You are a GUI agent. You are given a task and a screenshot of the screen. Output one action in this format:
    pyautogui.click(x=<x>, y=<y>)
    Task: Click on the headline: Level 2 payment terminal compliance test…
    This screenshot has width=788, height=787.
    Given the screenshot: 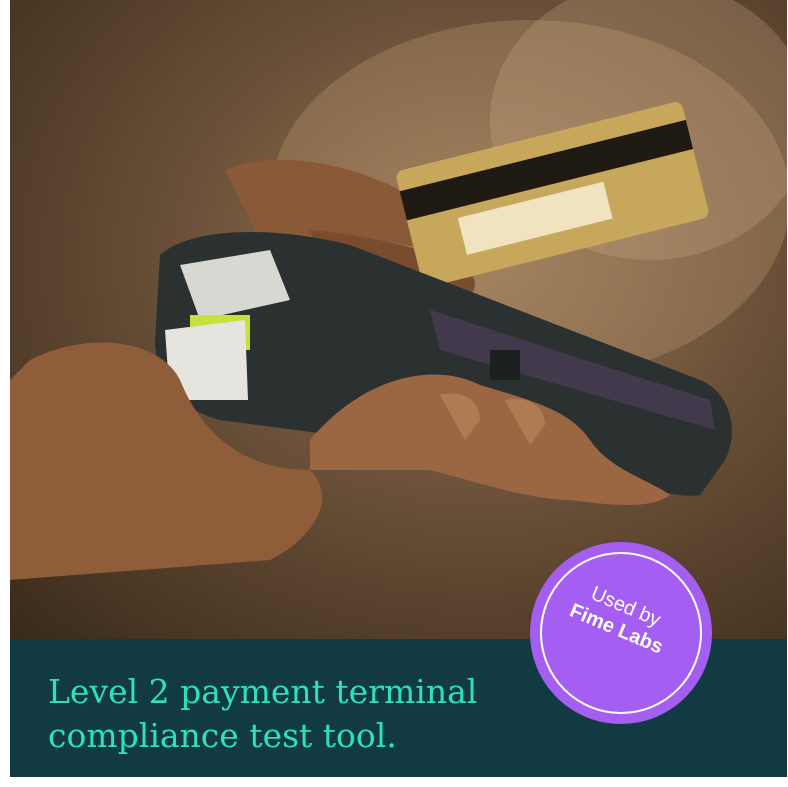 What is the action you would take?
    pyautogui.click(x=263, y=713)
    